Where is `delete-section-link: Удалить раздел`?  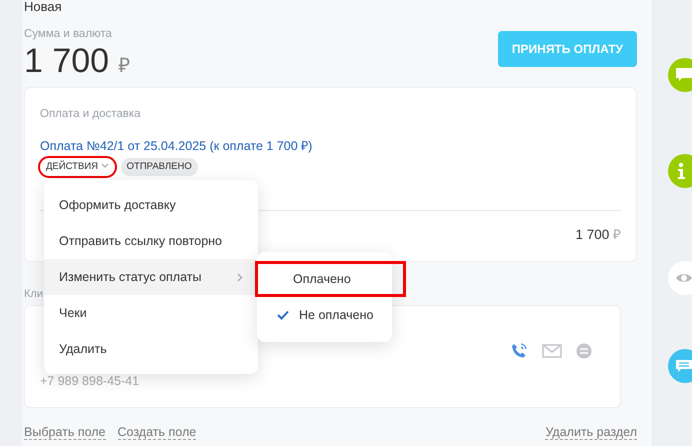
delete-section-link: Удалить раздел is located at coordinates (591, 433).